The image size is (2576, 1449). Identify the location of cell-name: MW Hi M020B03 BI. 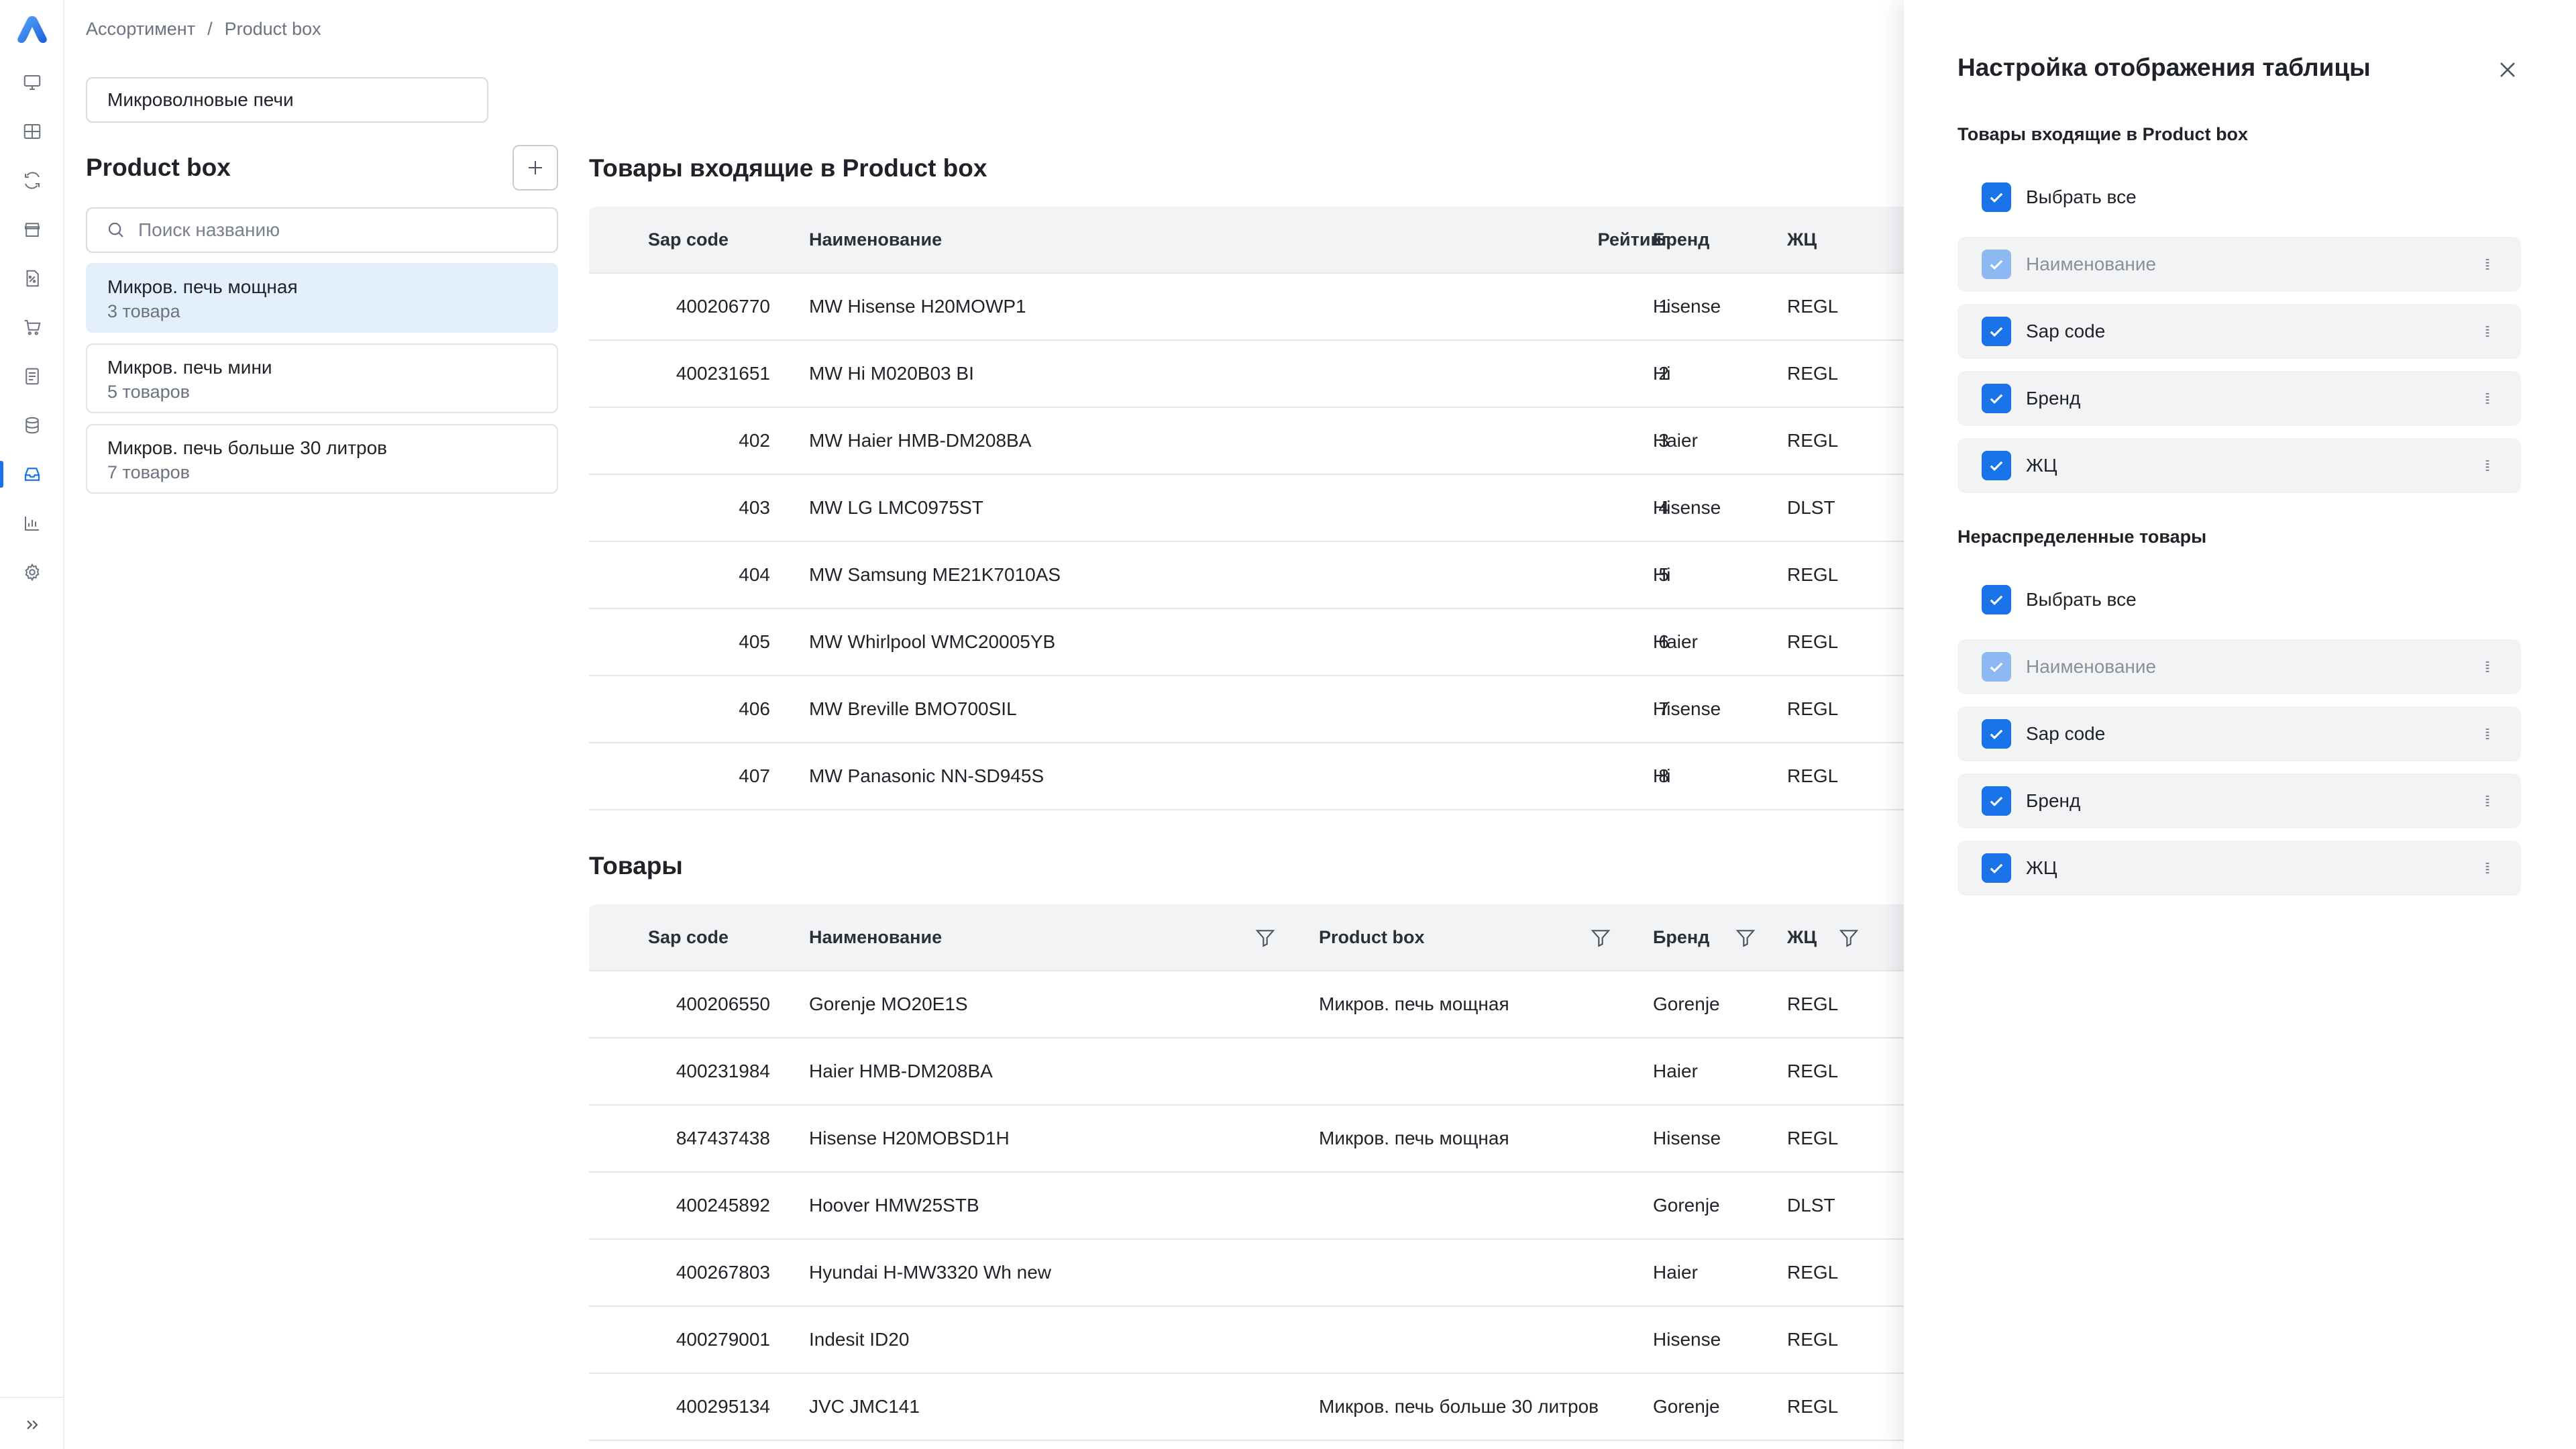
(891, 373).